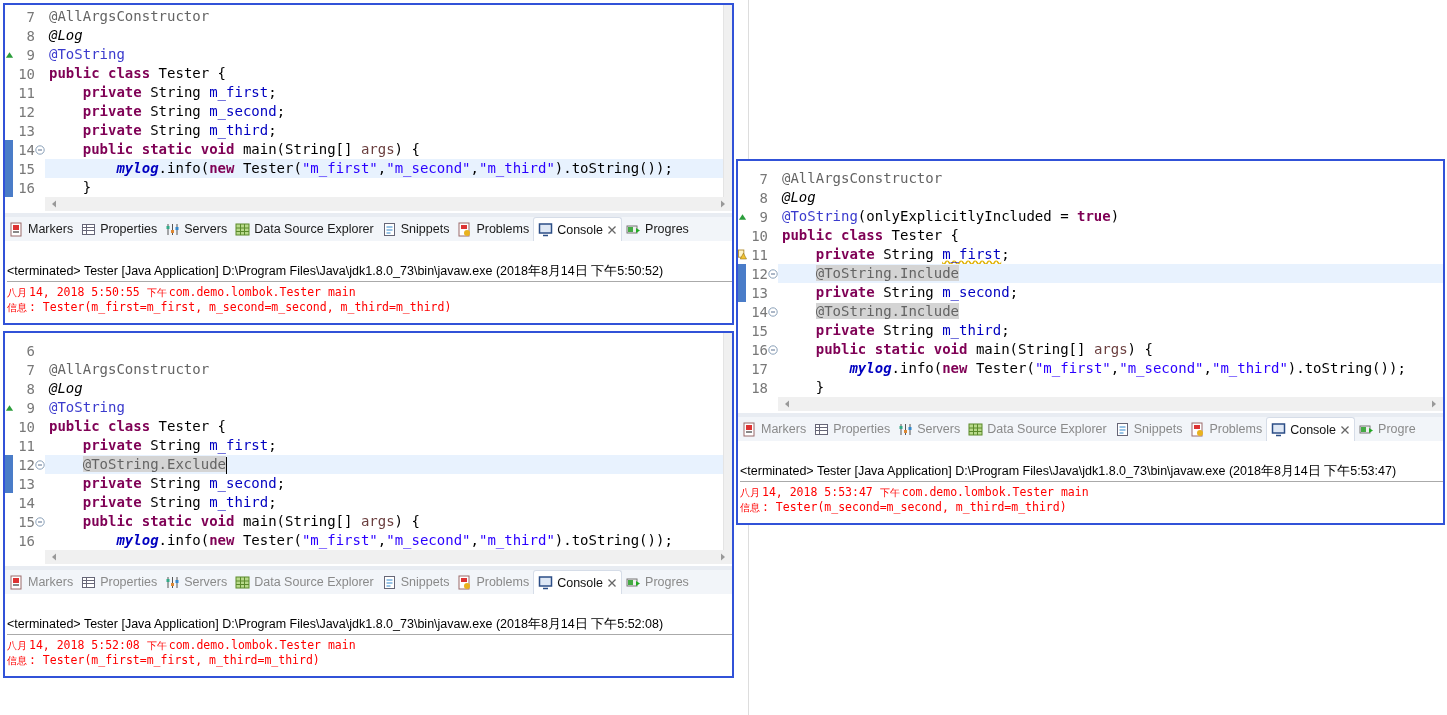 This screenshot has width=1447, height=715. I want to click on line-number: 10, so click(26, 73).